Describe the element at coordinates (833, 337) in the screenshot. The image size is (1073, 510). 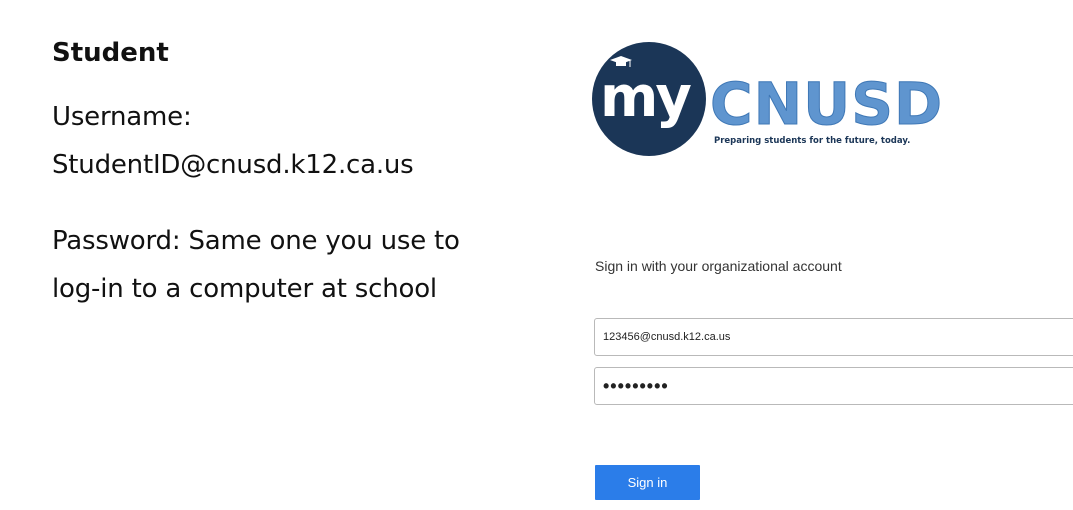
I see `username-input` at that location.